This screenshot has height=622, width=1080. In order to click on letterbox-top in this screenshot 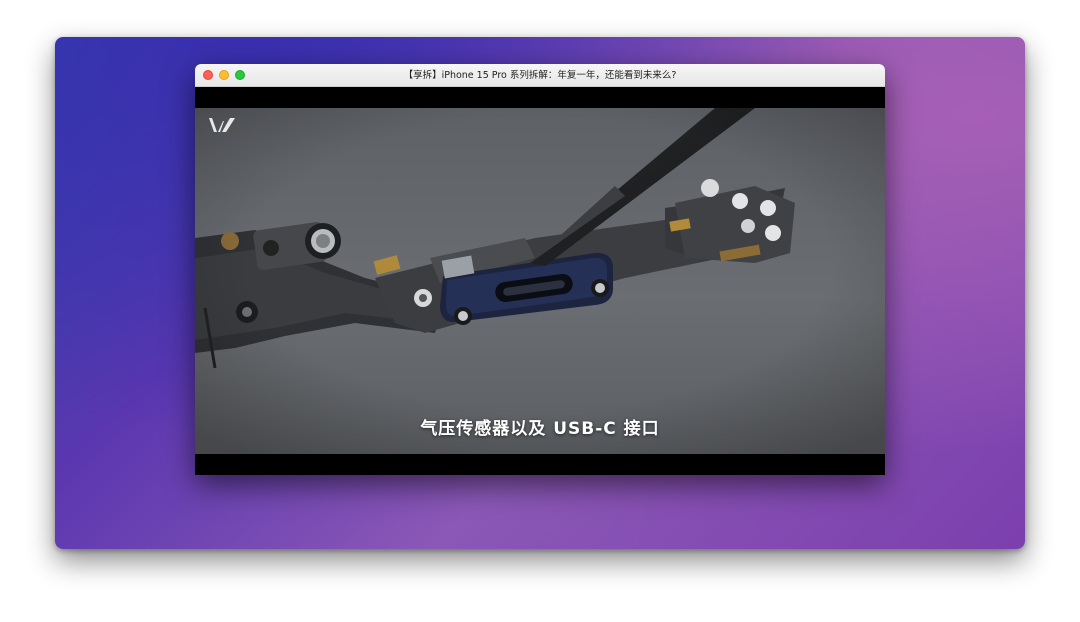, I will do `click(540, 97)`.